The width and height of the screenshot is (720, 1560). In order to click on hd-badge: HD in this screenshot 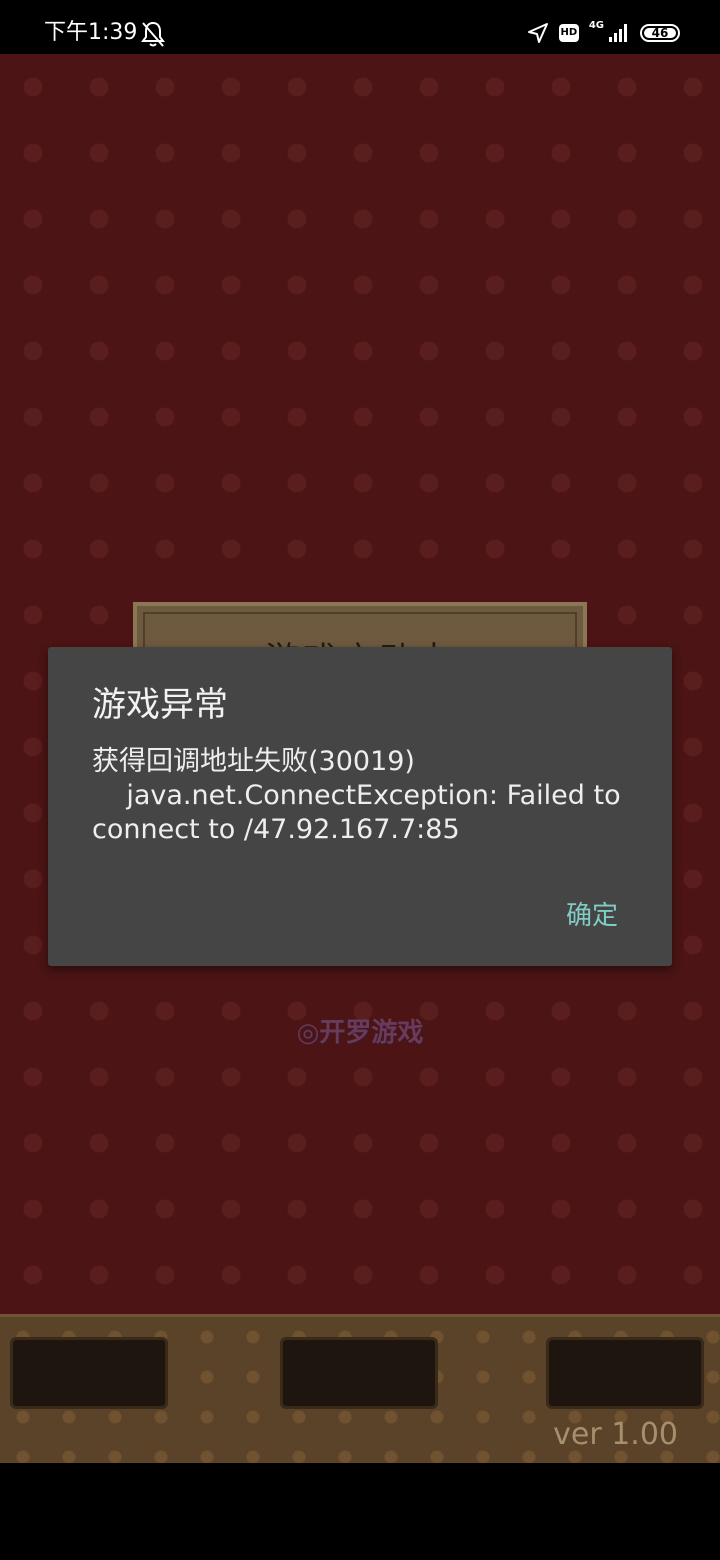, I will do `click(568, 33)`.